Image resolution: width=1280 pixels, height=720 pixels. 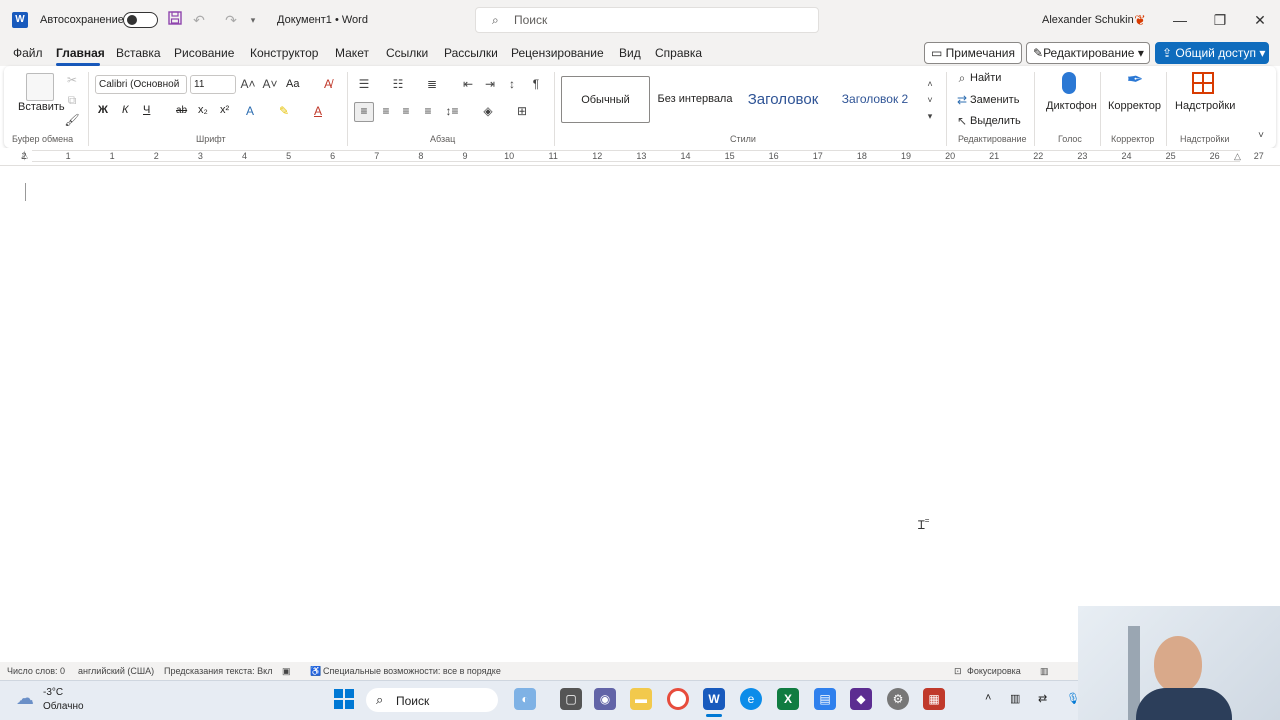 What do you see at coordinates (103, 110) in the screenshot?
I see `bold-button: Ж` at bounding box center [103, 110].